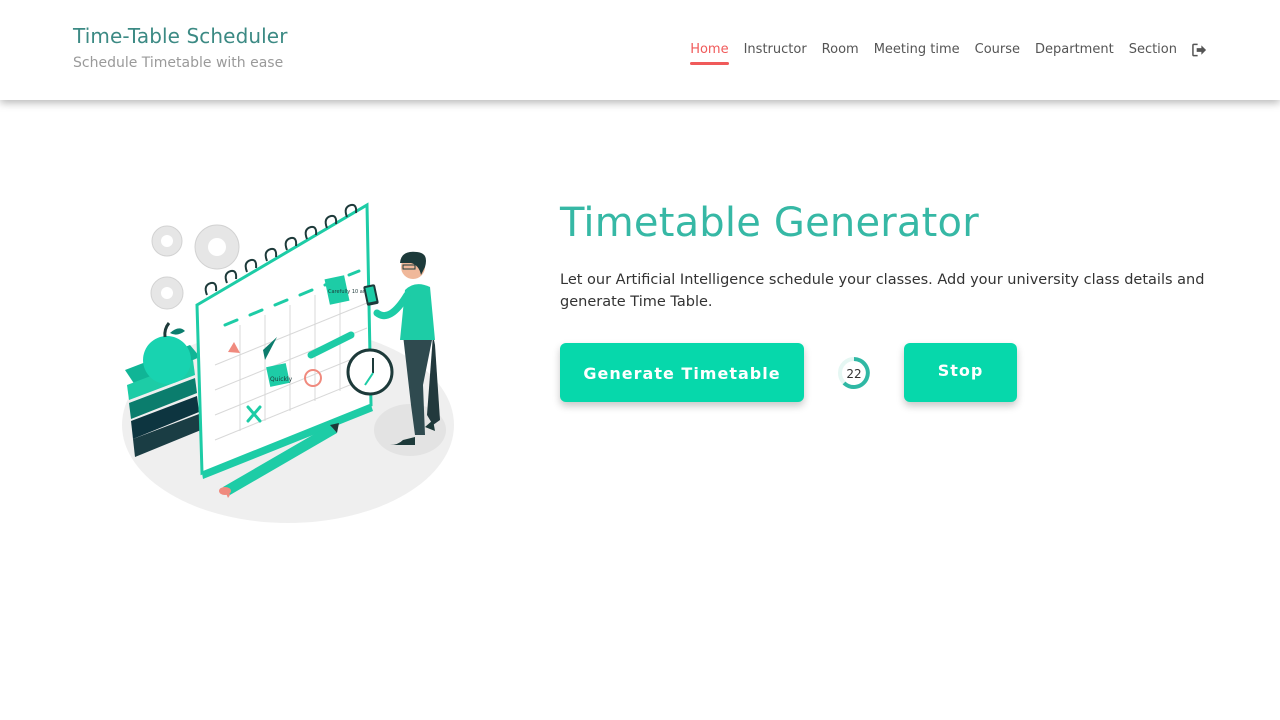 This screenshot has width=1280, height=720. What do you see at coordinates (1153, 51) in the screenshot?
I see `nav-section: Section` at bounding box center [1153, 51].